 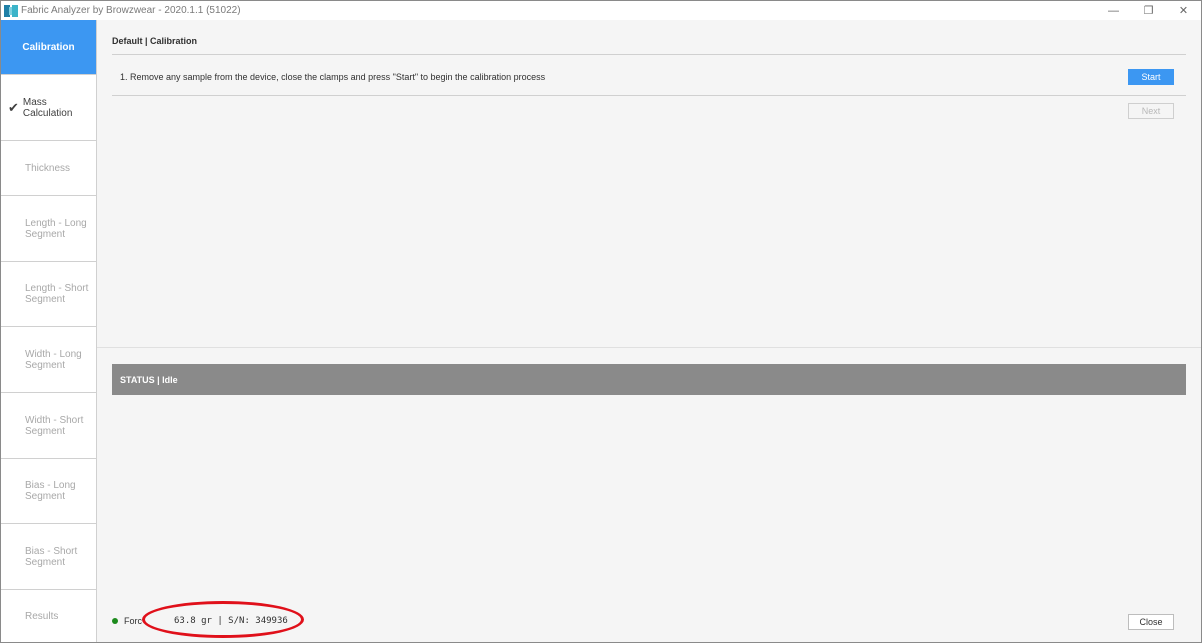 What do you see at coordinates (54, 425) in the screenshot?
I see `sidebar-item-label: Width - Short Segment` at bounding box center [54, 425].